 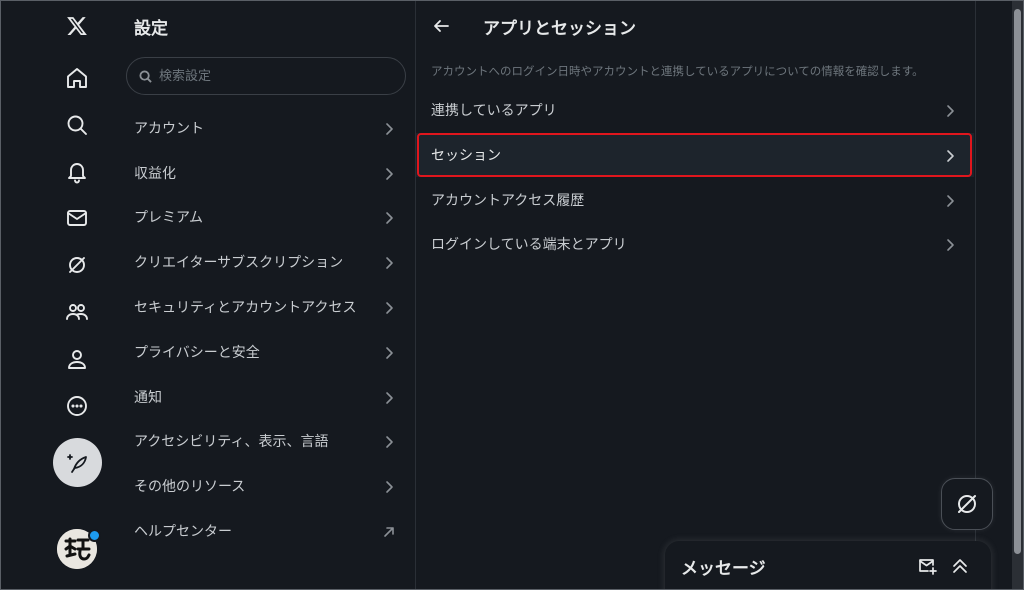 I want to click on settings-item-resources: その他のリソース, so click(x=267, y=486).